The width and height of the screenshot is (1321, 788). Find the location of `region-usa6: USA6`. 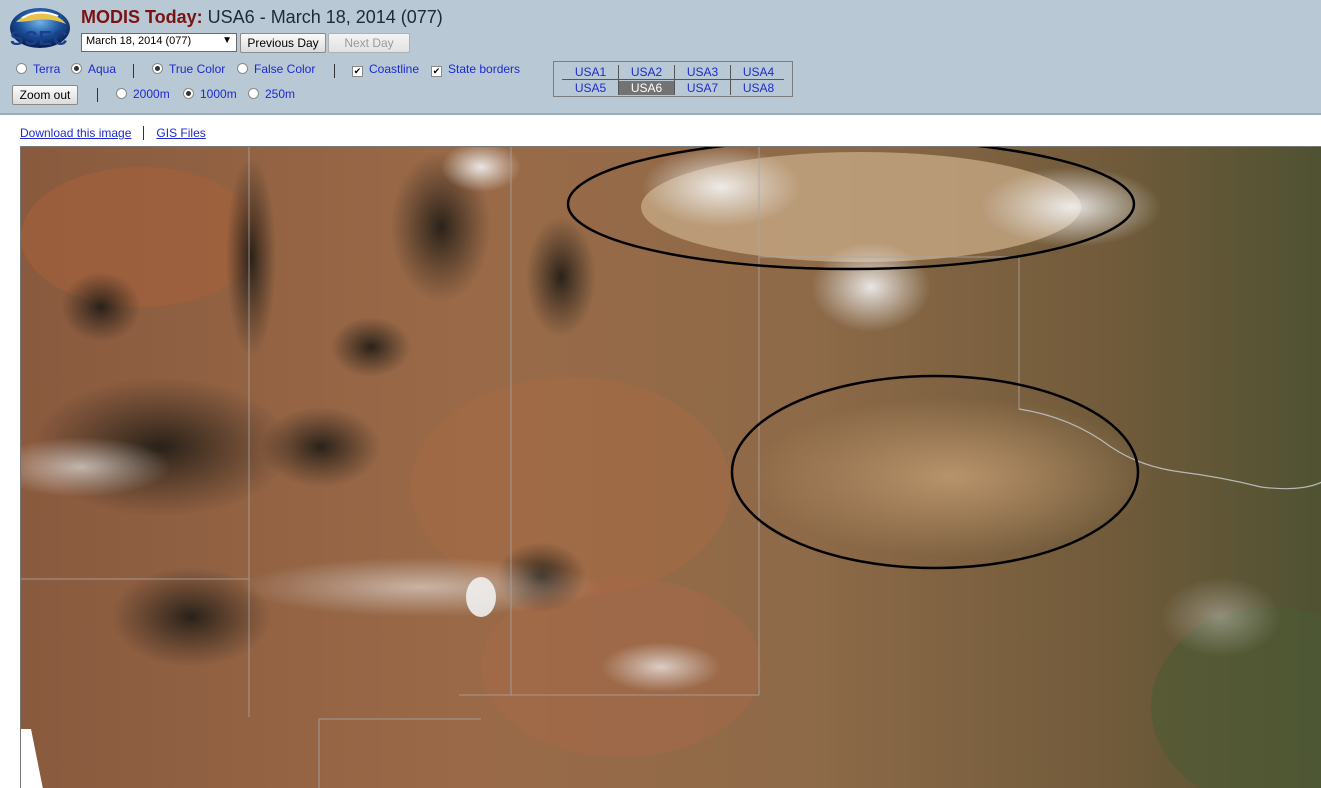

region-usa6: USA6 is located at coordinates (646, 88).